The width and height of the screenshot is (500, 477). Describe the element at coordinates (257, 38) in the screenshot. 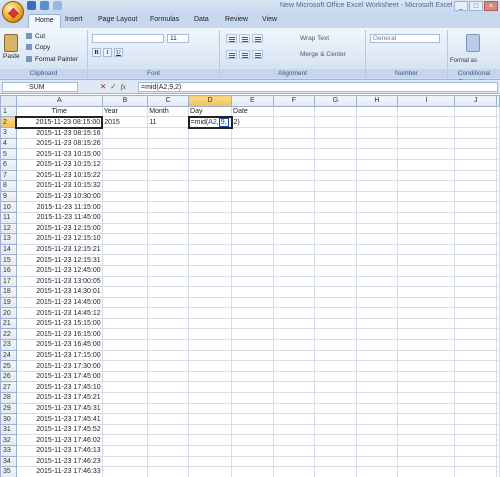

I see `align-bottom-button` at that location.